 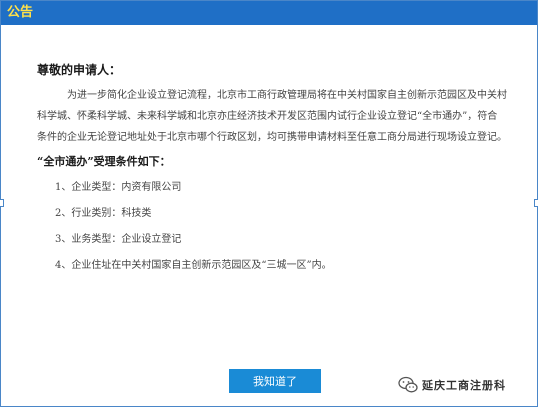 I want to click on dialog-titlebar: 公告, so click(x=269, y=13).